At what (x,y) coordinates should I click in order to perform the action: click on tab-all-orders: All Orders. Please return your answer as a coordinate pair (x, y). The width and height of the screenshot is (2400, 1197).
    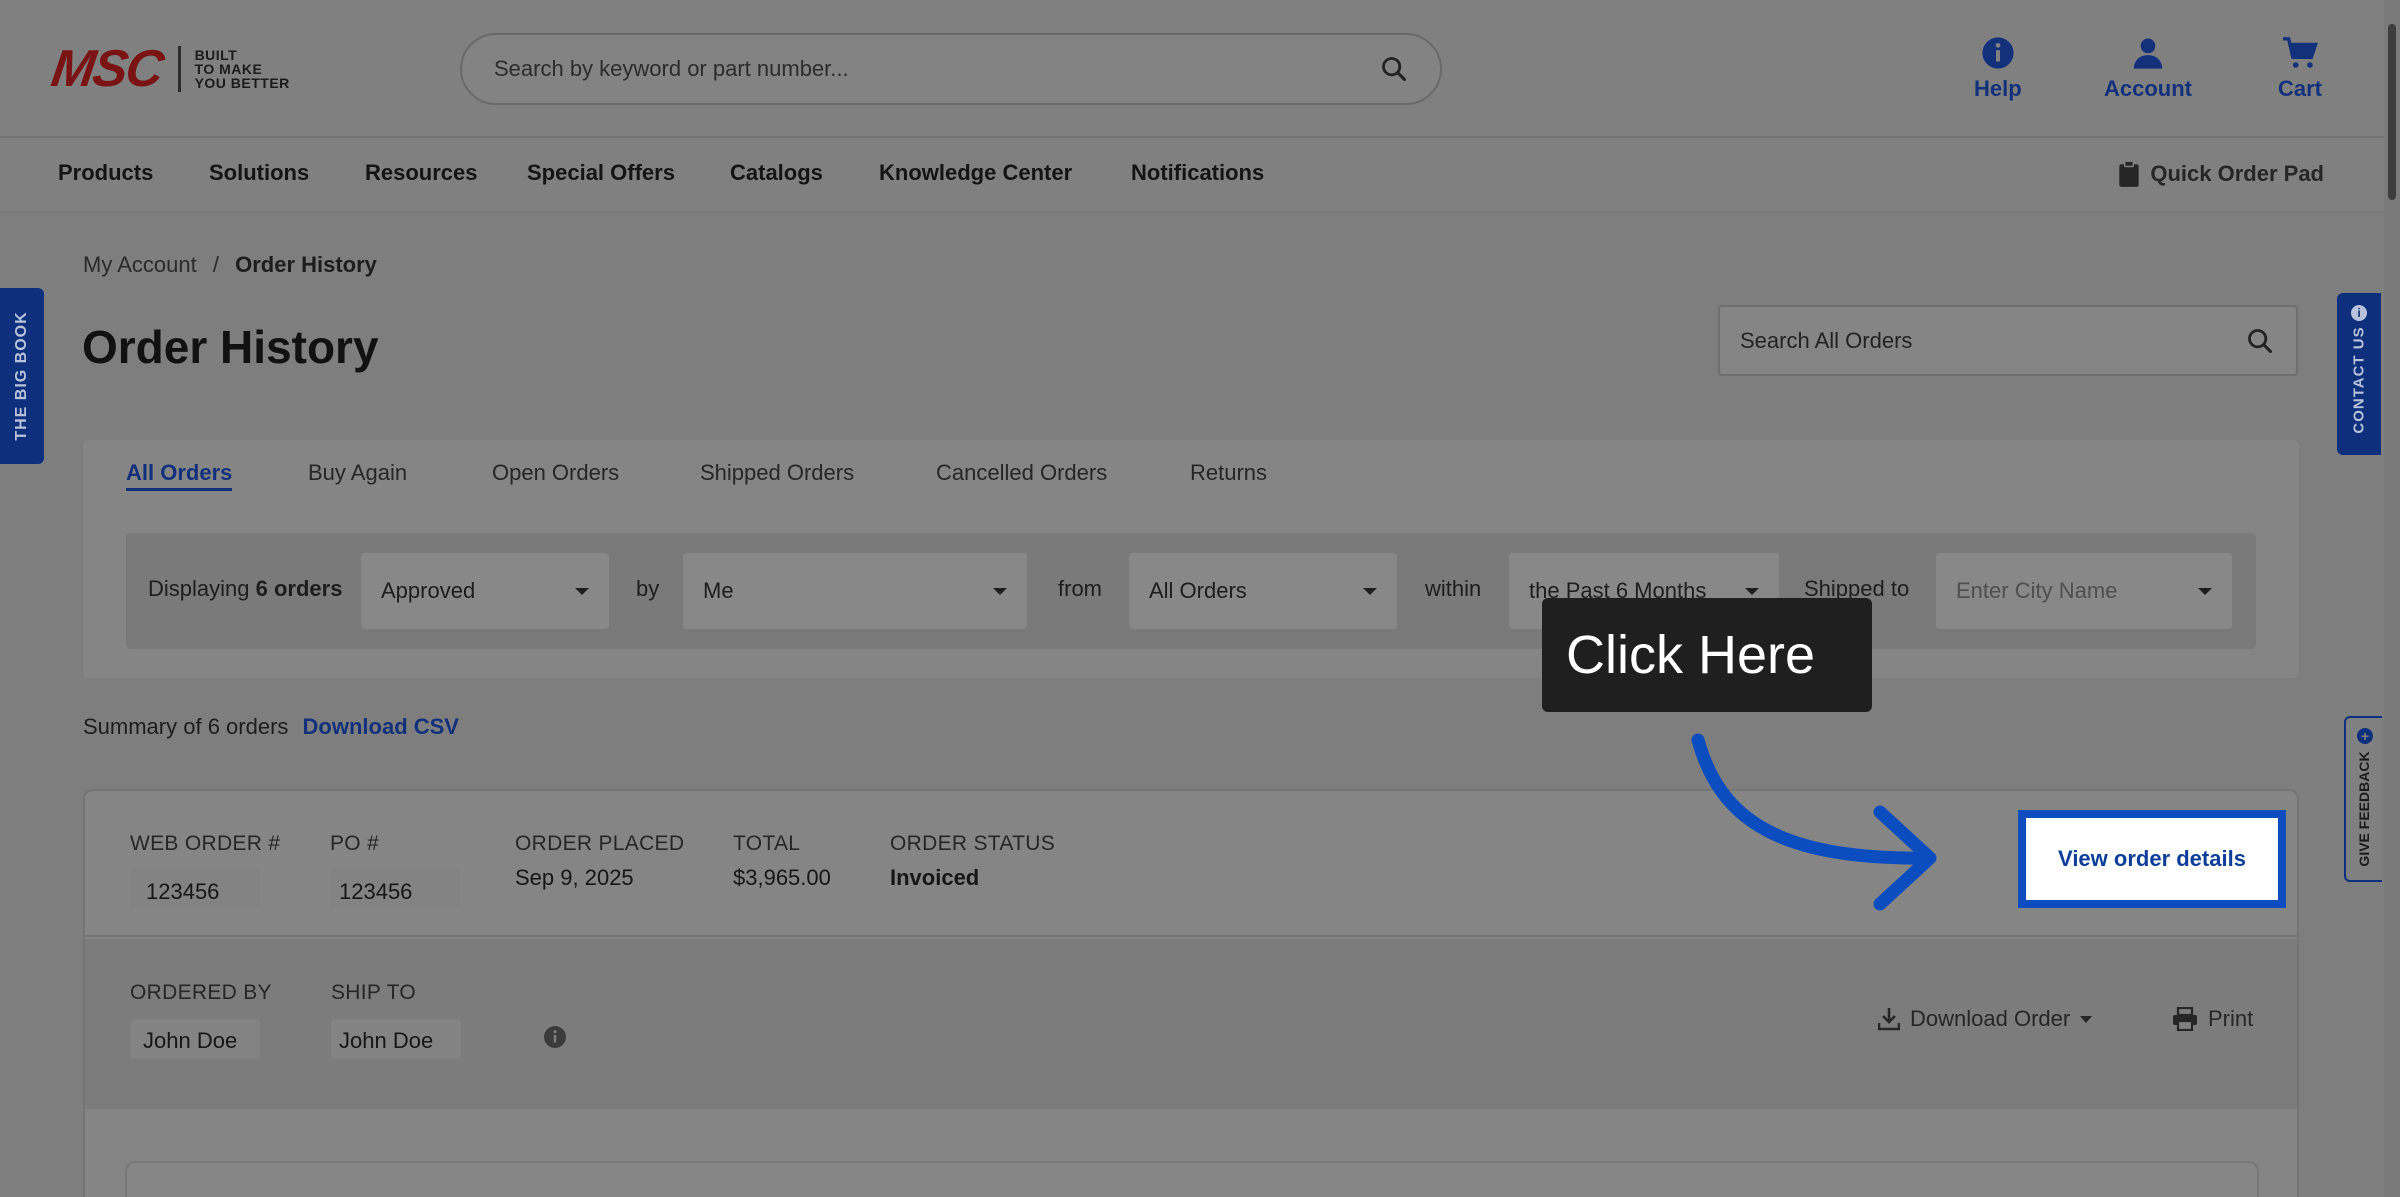
    Looking at the image, I should click on (179, 475).